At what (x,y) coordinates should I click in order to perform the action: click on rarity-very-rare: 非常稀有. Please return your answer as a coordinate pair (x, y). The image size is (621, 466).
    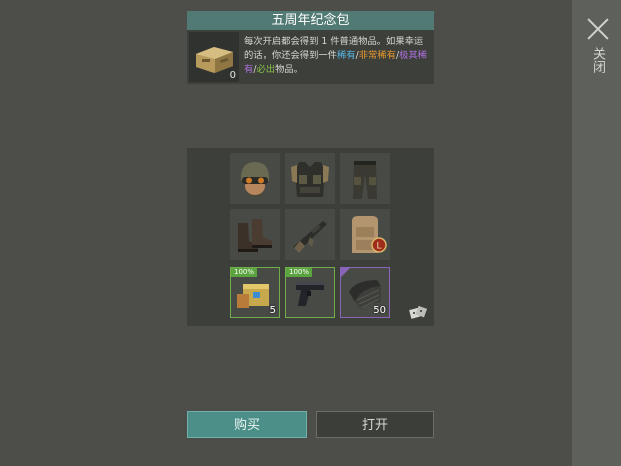
    Looking at the image, I should click on (377, 55).